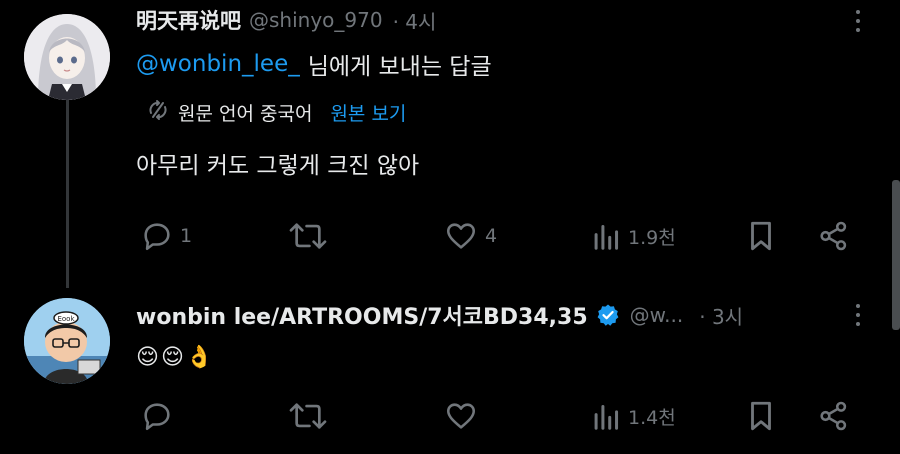  I want to click on avatar-cartoon-man-illustration: Eook, so click(67, 341).